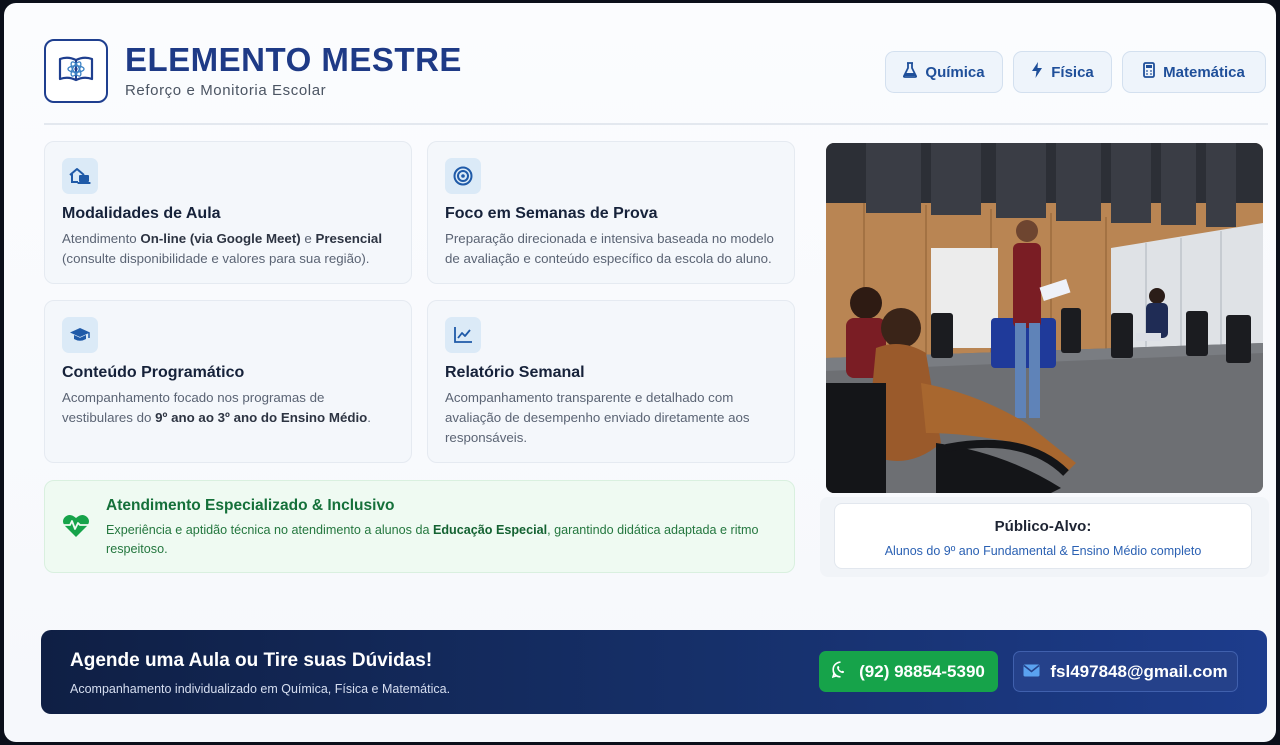 The image size is (1280, 745). I want to click on feature-title: Conteúdo Programático, so click(153, 372).